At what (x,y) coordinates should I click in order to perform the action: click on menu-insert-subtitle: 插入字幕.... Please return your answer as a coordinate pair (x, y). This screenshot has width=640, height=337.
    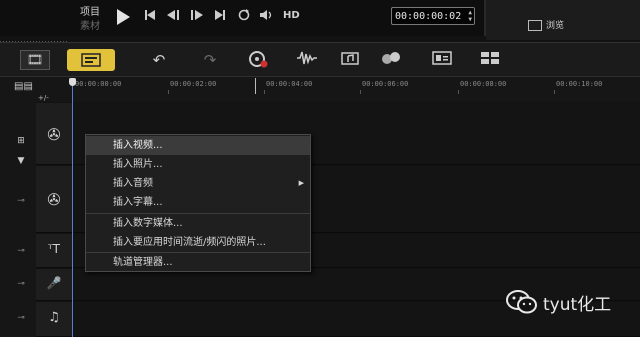
    Looking at the image, I should click on (198, 202).